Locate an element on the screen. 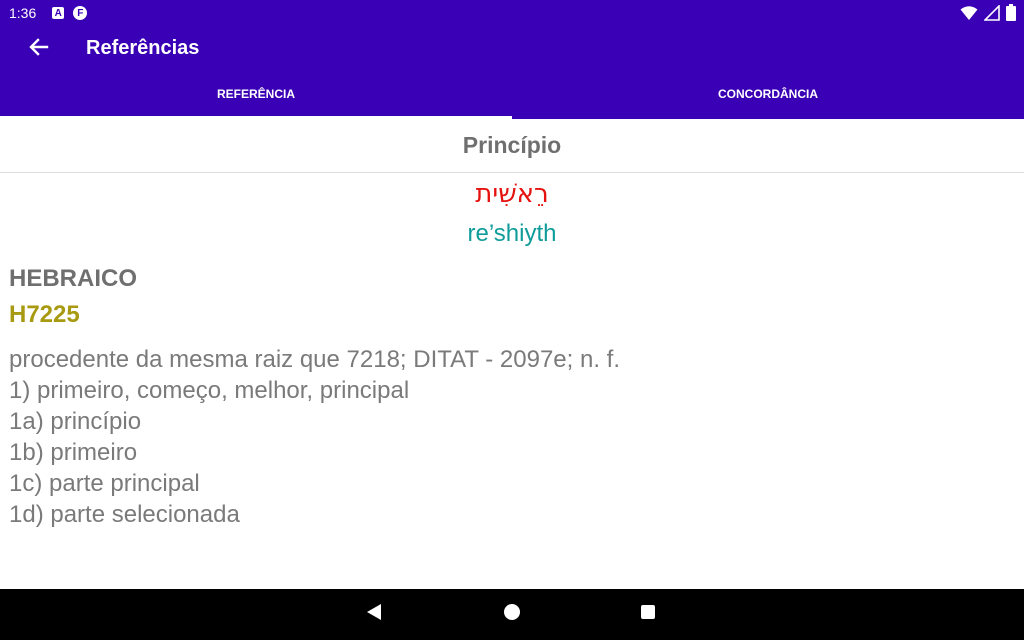  arrow-left-icon is located at coordinates (39, 49).